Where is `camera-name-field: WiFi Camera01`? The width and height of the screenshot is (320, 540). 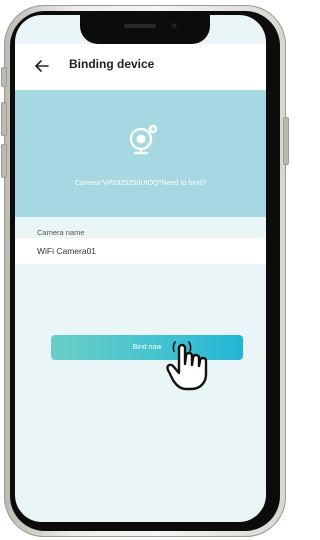
camera-name-field: WiFi Camera01 is located at coordinates (140, 251).